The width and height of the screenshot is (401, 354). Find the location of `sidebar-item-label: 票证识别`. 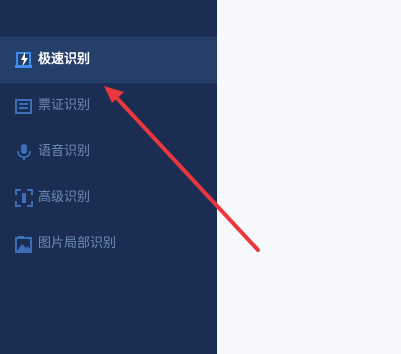

sidebar-item-label: 票证识别 is located at coordinates (64, 105).